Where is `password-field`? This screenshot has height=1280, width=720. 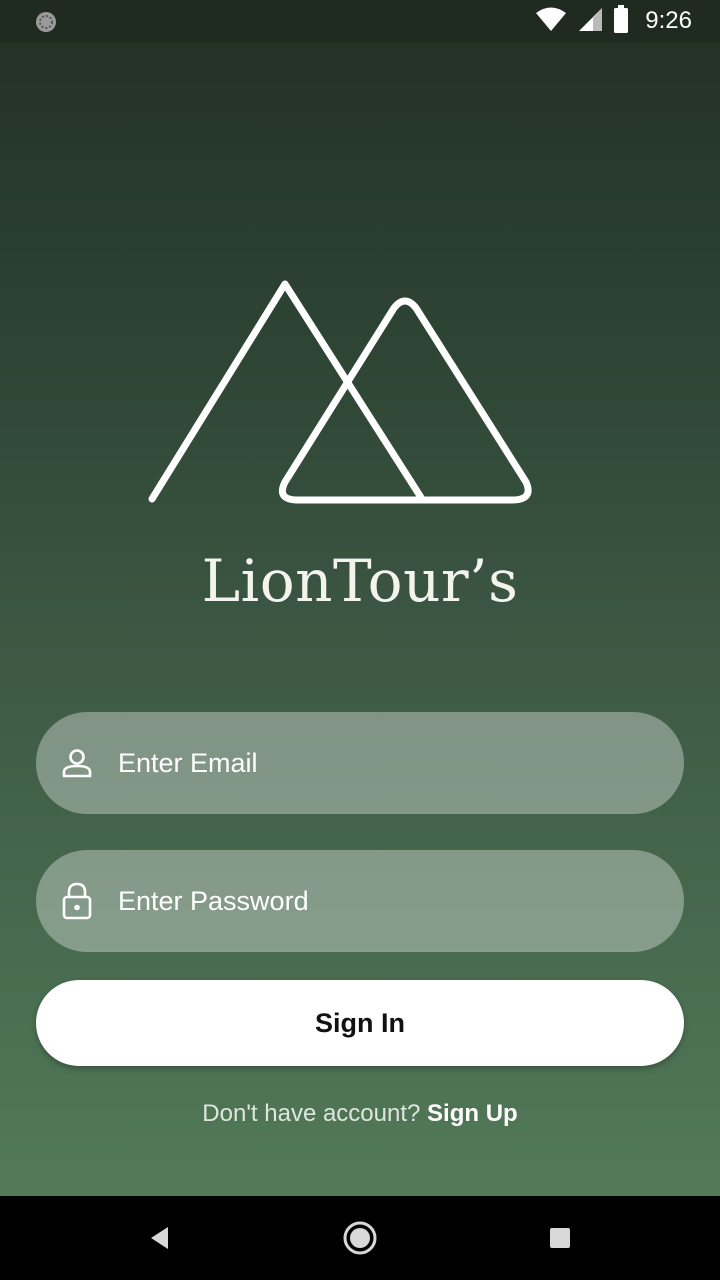 password-field is located at coordinates (360, 901).